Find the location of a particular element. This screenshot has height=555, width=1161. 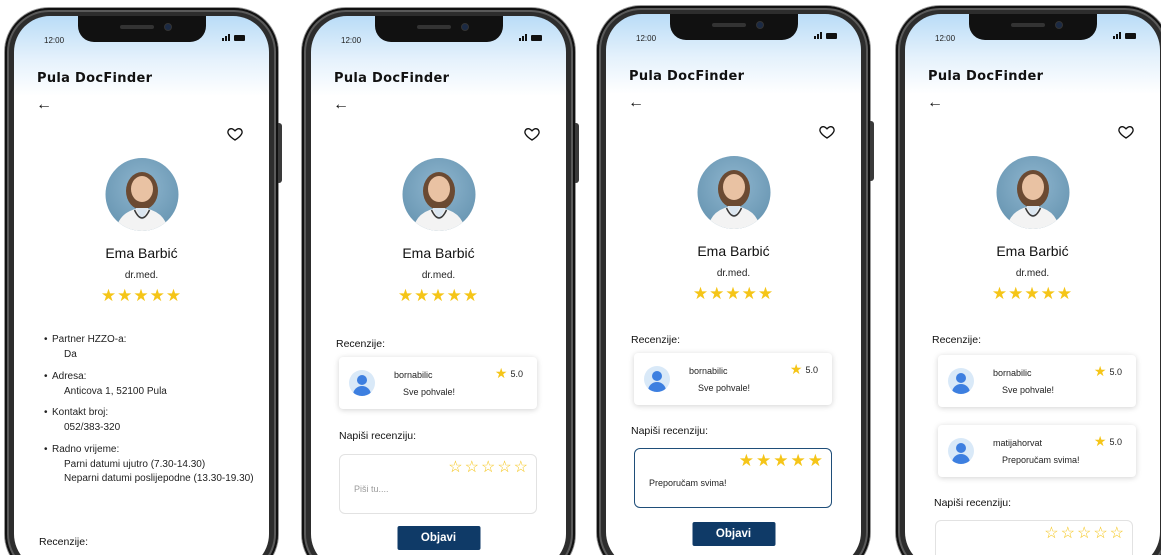

review-card: matijahorvat Preporučam svima! ★ 5.0 is located at coordinates (1037, 451).